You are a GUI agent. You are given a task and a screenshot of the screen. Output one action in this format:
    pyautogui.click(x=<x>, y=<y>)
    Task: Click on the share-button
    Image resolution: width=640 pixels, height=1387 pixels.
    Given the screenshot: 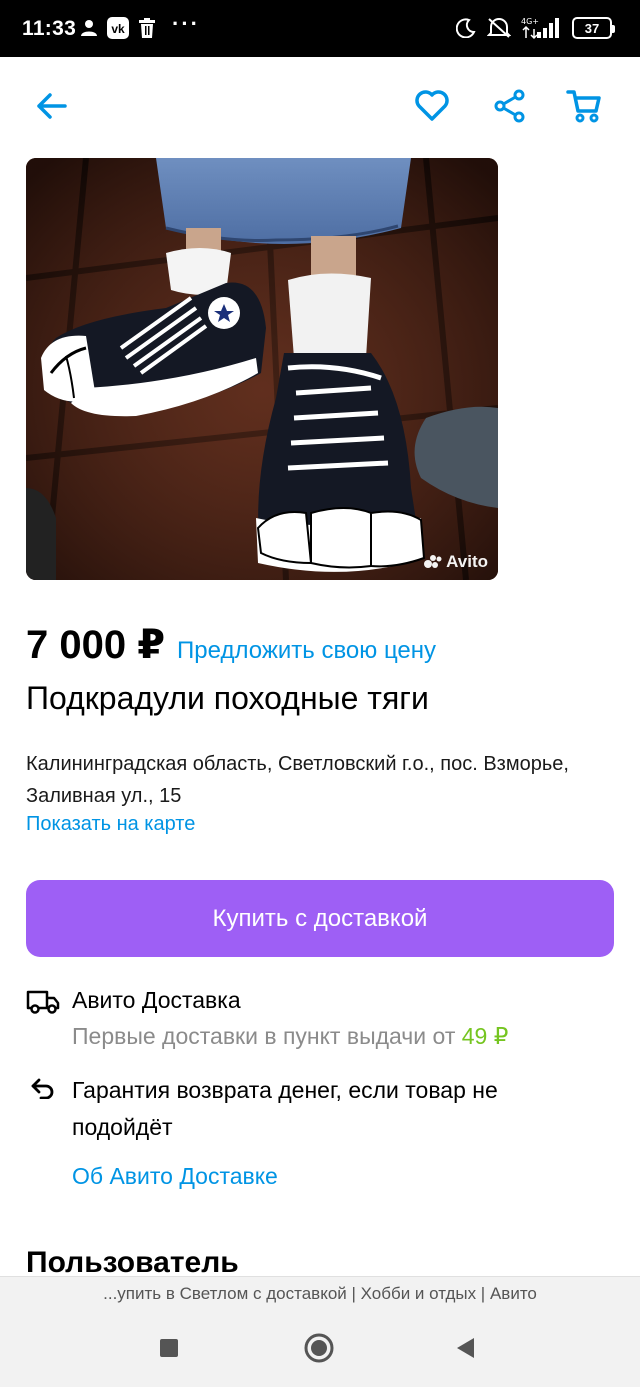 What is the action you would take?
    pyautogui.click(x=510, y=106)
    